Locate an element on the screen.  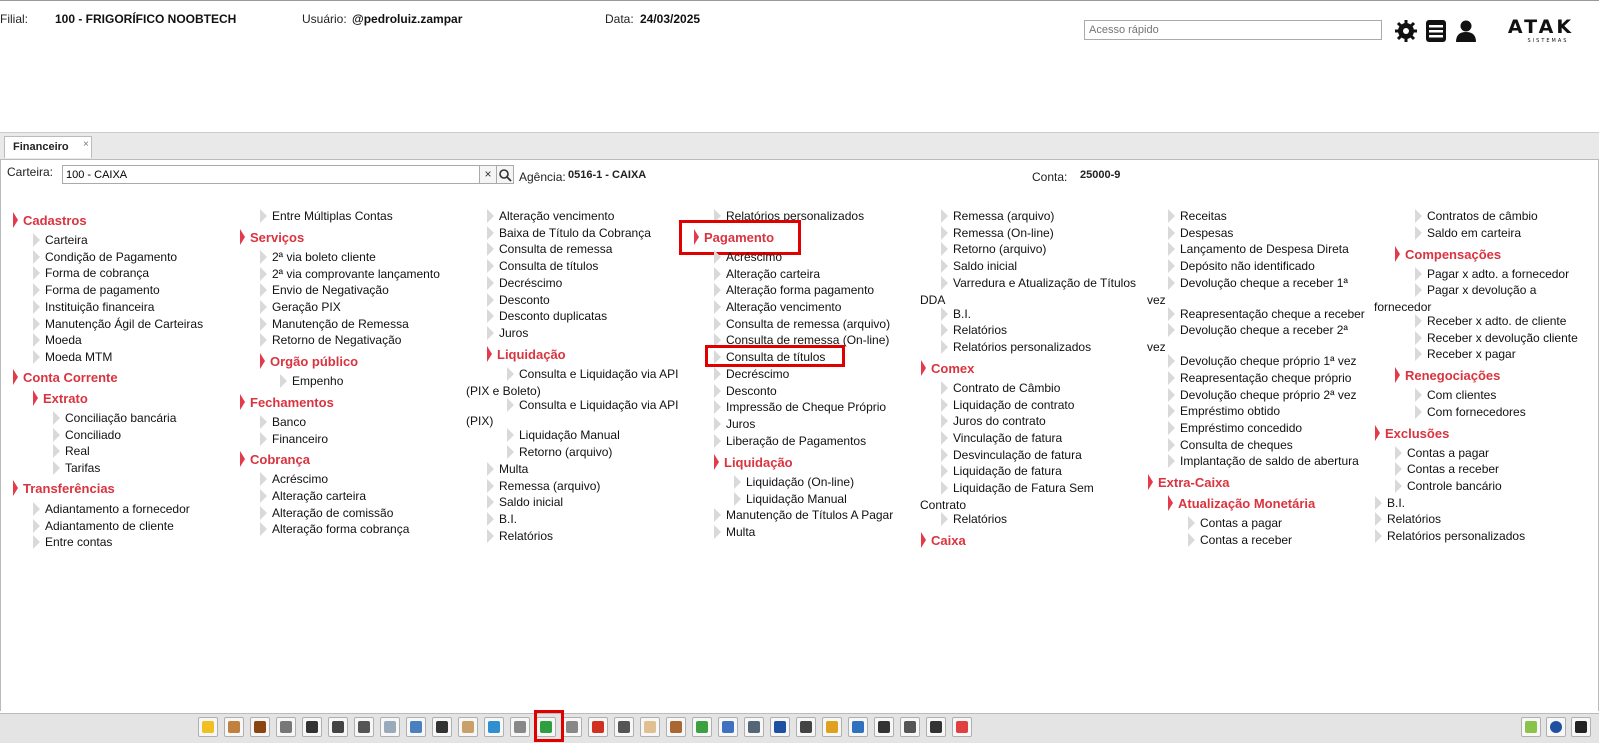
menu-item-consulta-titulos-cob: Consulta de títulos is located at coordinates (542, 266).